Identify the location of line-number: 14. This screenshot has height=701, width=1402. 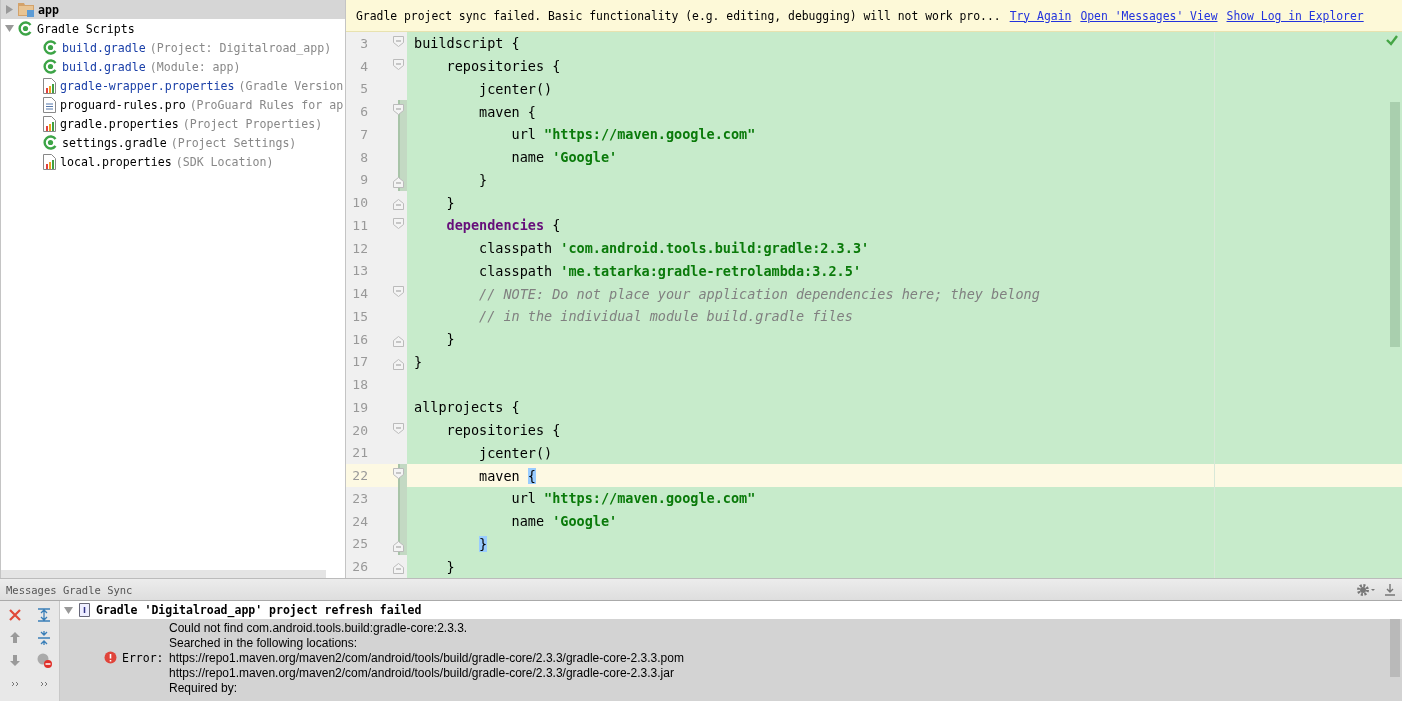
(359, 294).